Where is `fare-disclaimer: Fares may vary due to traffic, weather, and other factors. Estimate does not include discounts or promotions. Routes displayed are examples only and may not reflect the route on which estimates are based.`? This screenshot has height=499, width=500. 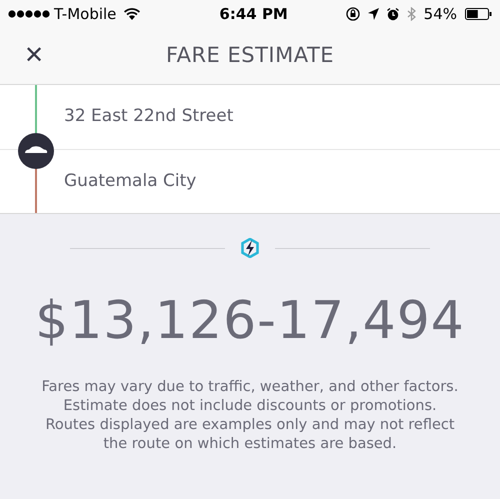 fare-disclaimer: Fares may vary due to traffic, weather, and other factors. Estimate does not include discounts or promotions. Routes displayed are examples only and may not reflect the route on which estimates are based. is located at coordinates (250, 416).